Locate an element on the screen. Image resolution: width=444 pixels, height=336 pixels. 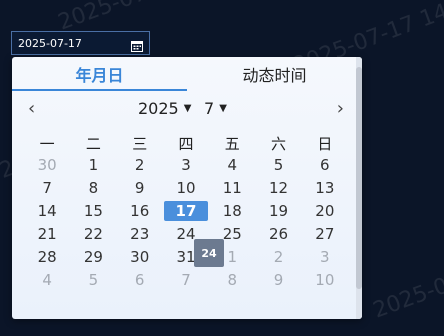
picker-tabs: 年月日 动态时间 is located at coordinates (187, 74).